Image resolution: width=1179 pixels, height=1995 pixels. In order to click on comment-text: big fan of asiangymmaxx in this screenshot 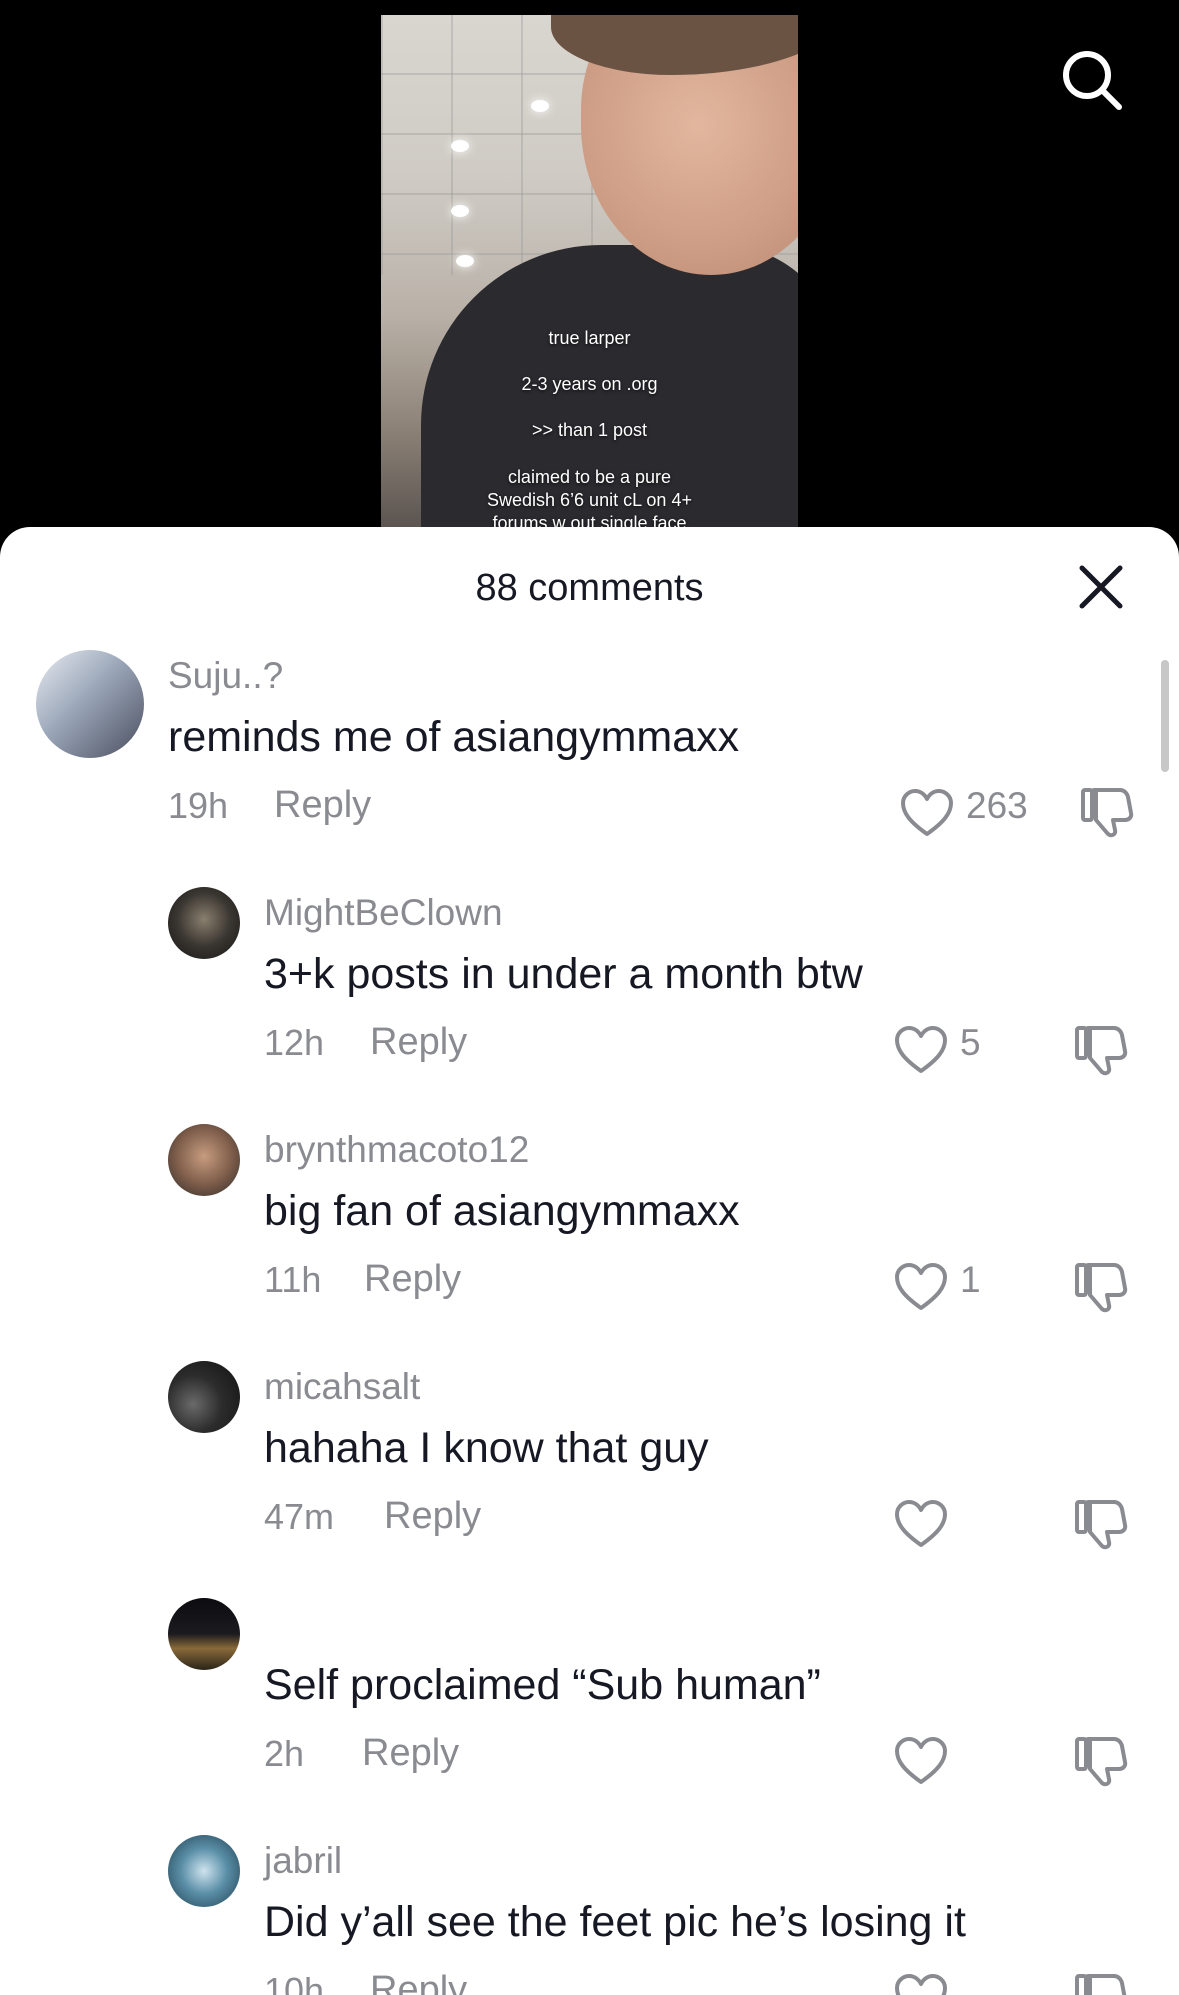, I will do `click(502, 1211)`.